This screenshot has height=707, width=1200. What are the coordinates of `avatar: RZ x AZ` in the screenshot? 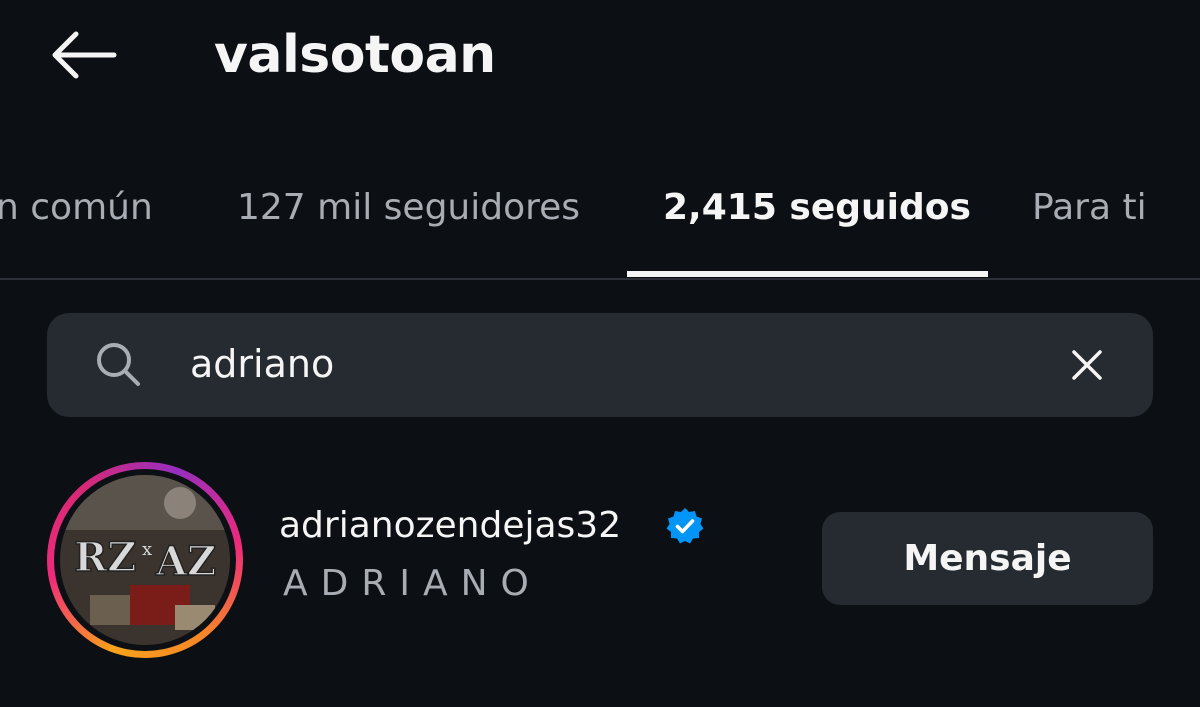 It's located at (145, 560).